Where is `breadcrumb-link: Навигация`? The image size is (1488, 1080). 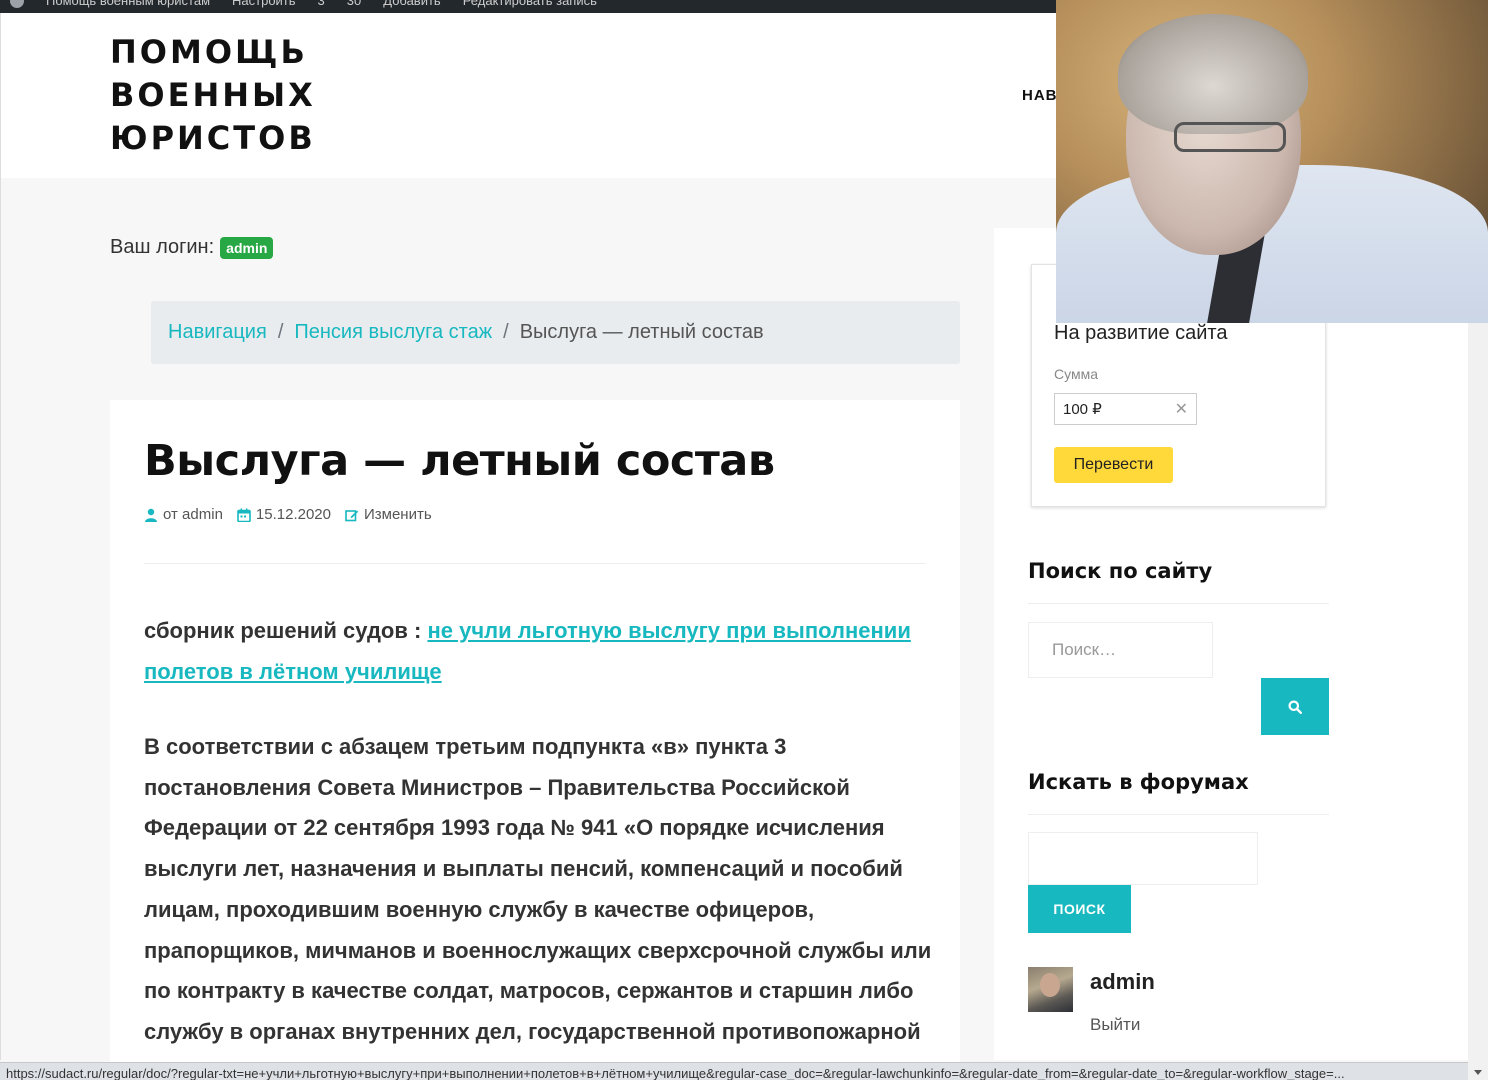
breadcrumb-link: Навигация is located at coordinates (217, 332).